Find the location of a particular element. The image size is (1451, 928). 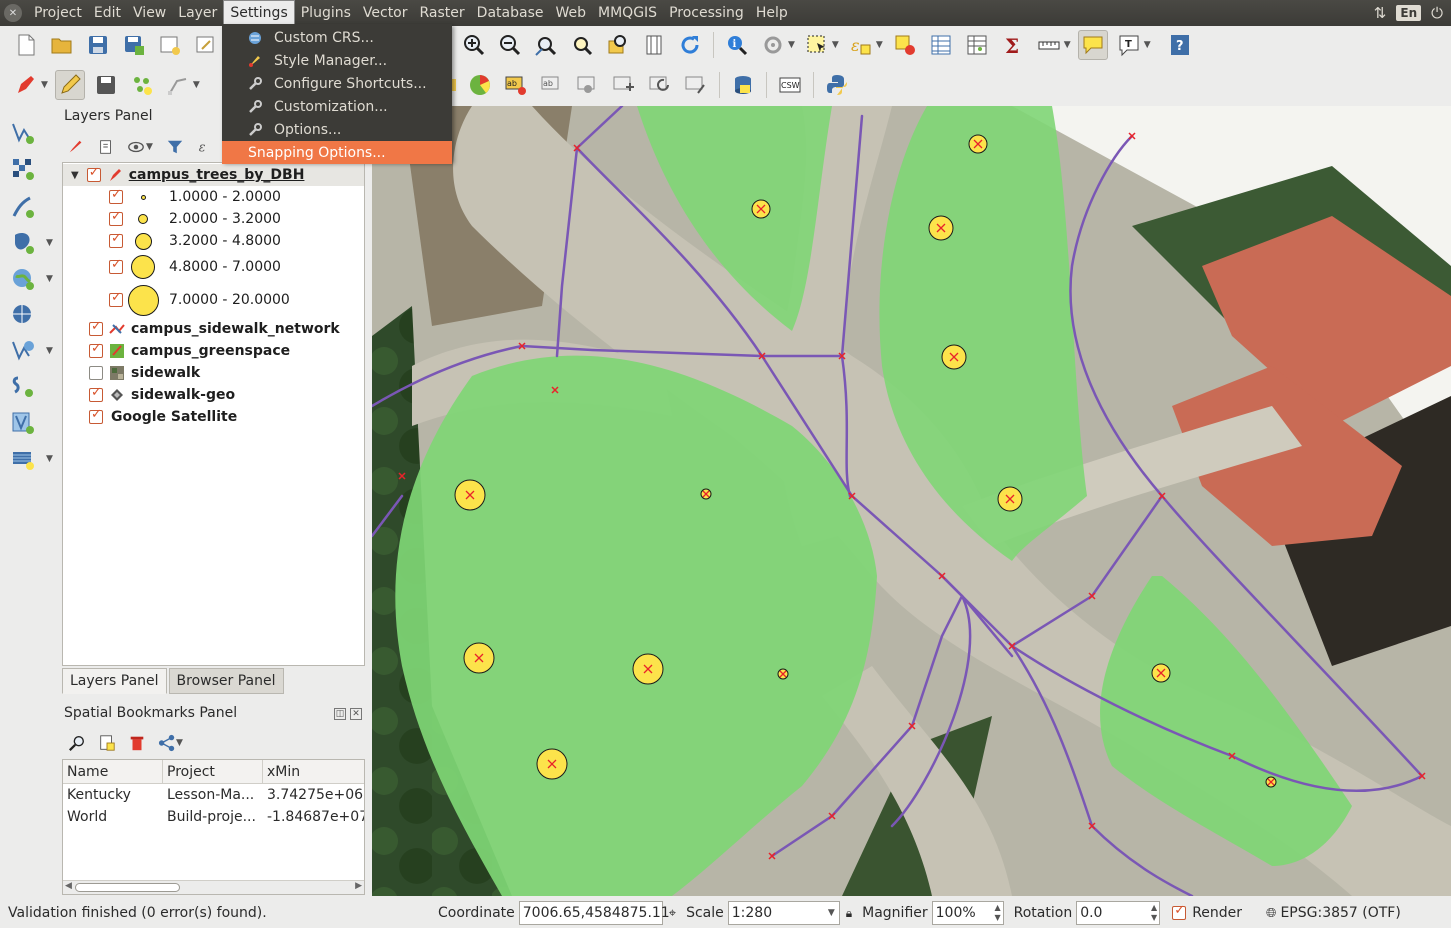

network-arrows-icon: ⇅ is located at coordinates (1380, 13).